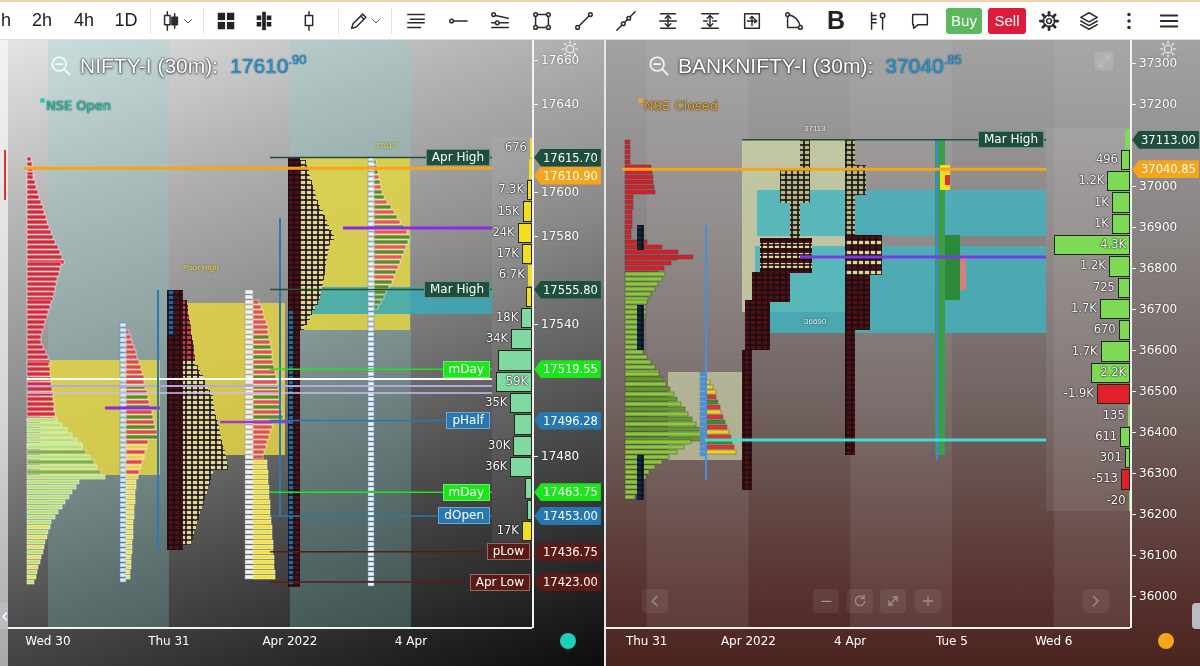 This screenshot has height=666, width=1200. What do you see at coordinates (268, 66) in the screenshot?
I see `last-price: 17610$^{.90}$` at bounding box center [268, 66].